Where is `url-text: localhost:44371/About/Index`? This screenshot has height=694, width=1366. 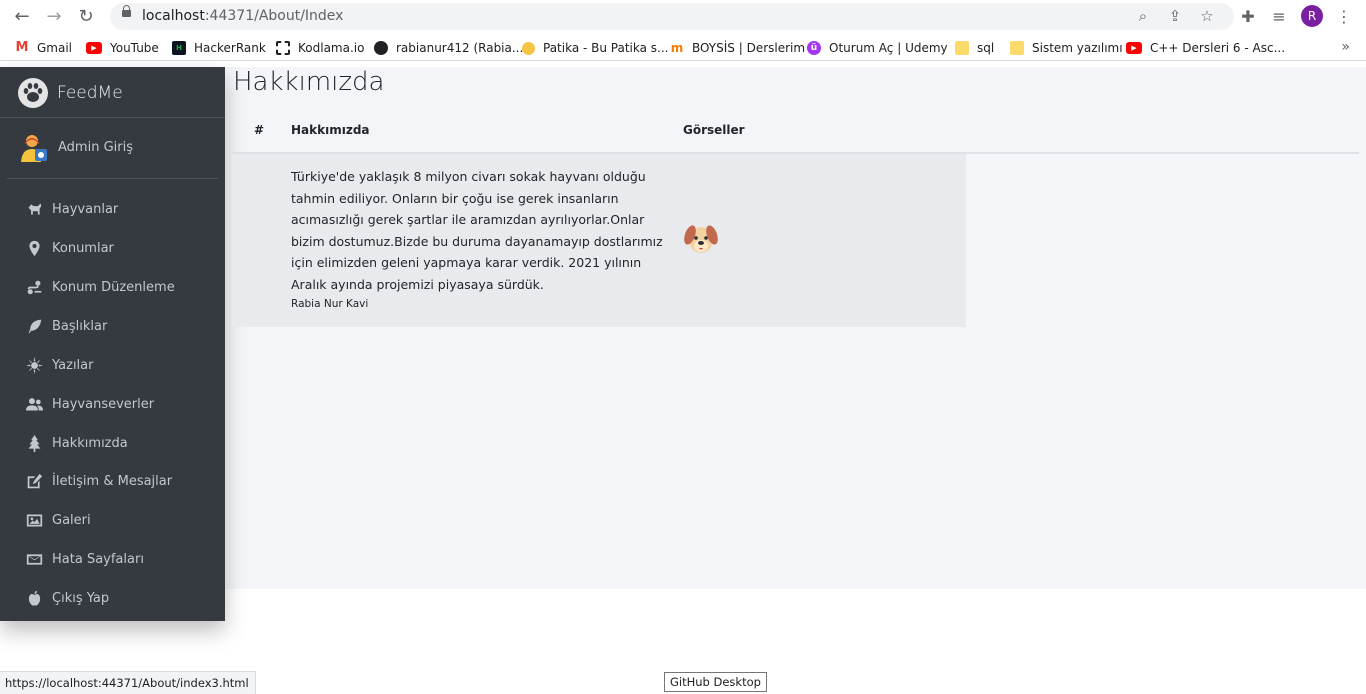 url-text: localhost:44371/About/Index is located at coordinates (242, 16).